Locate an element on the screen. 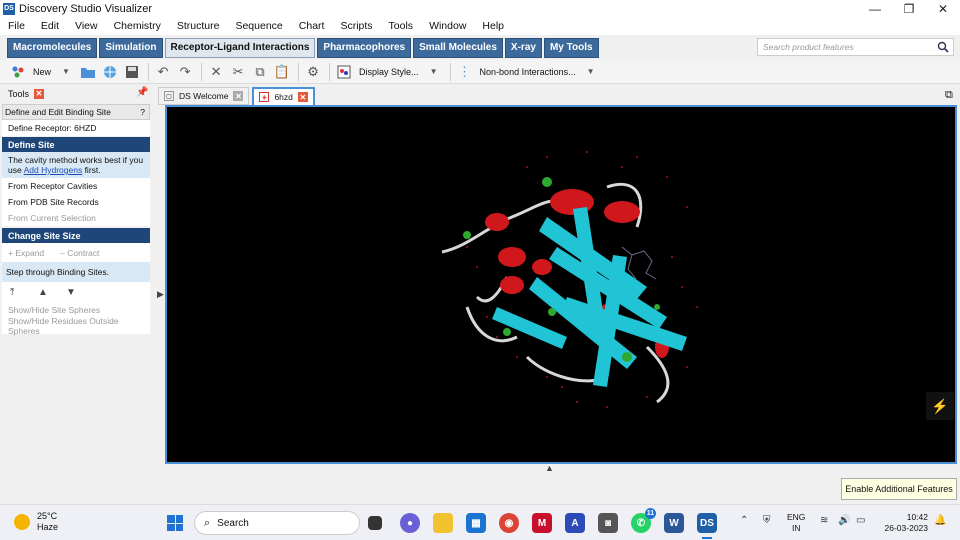 Image resolution: width=960 pixels, height=540 pixels. menu-tools: Tools is located at coordinates (401, 26).